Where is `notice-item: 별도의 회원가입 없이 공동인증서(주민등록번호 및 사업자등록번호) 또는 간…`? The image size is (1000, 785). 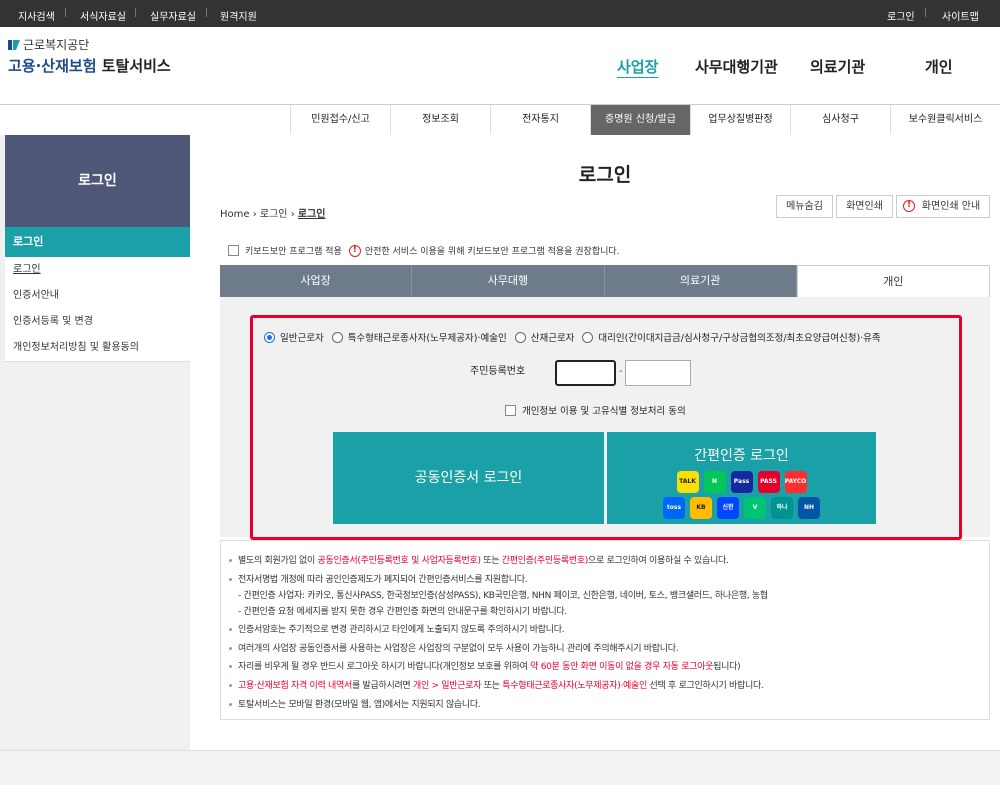
notice-item: 별도의 회원가입 없이 공동인증서(주민등록번호 및 사업자등록번호) 또는 간… is located at coordinates (479, 559).